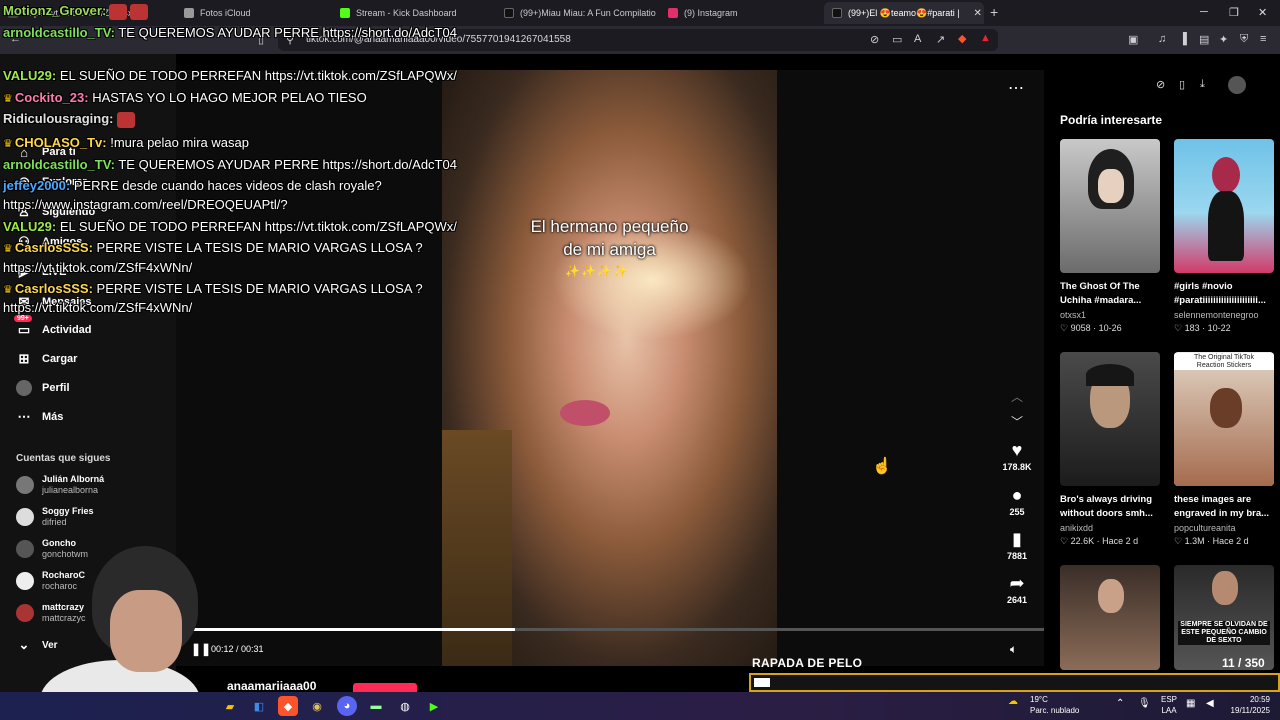 The image size is (1280, 720). What do you see at coordinates (1202, 328) in the screenshot?
I see `card-meta: ♡ 183 · 10-22` at bounding box center [1202, 328].